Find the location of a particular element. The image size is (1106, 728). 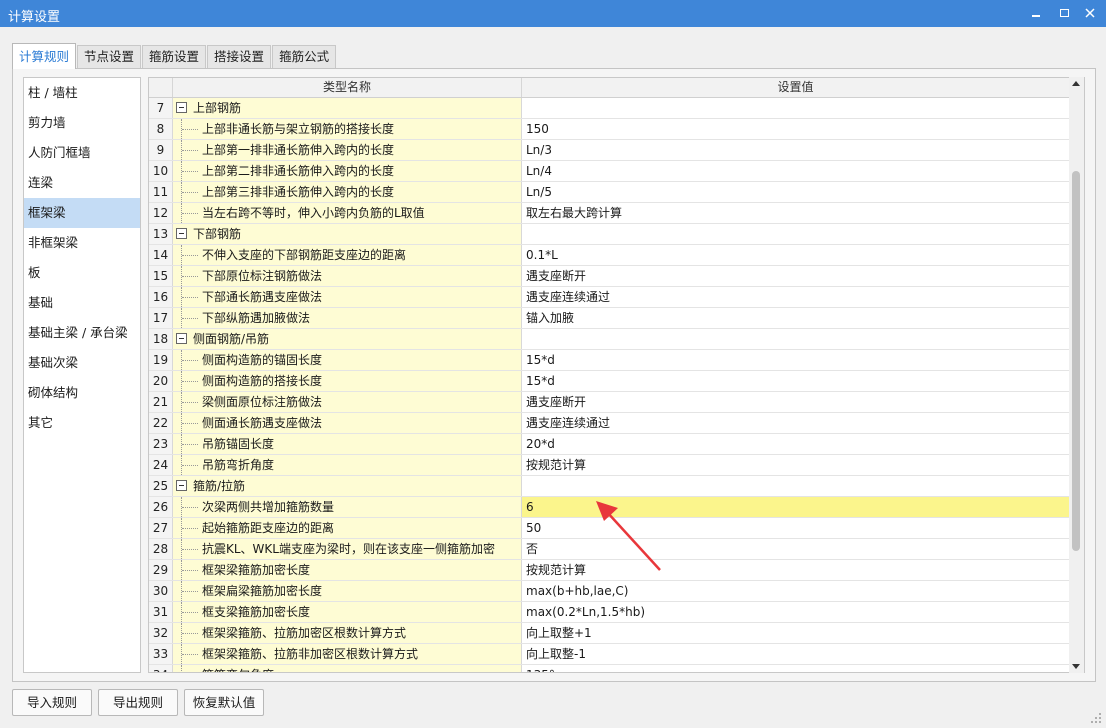

table-row: 15 下部原位标注钢筋做法 遇支座断开 is located at coordinates (609, 276).